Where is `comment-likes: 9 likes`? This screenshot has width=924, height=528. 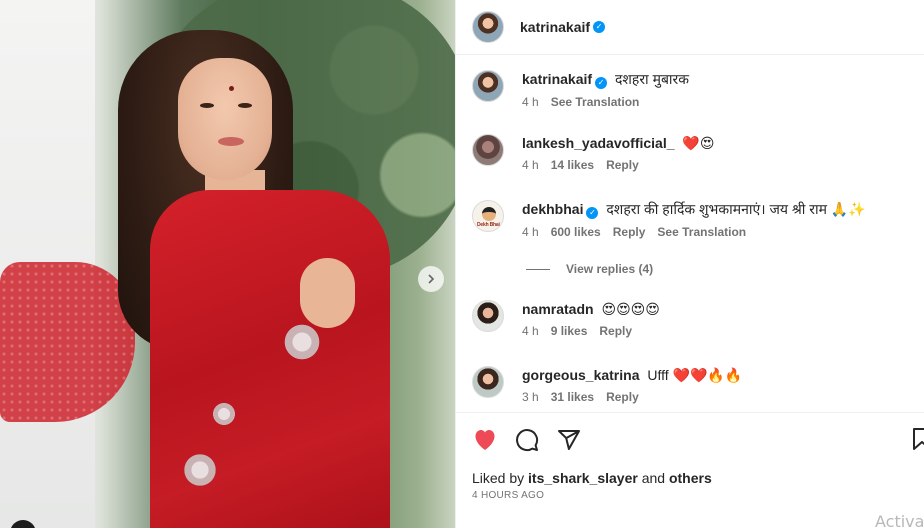 comment-likes: 9 likes is located at coordinates (569, 331).